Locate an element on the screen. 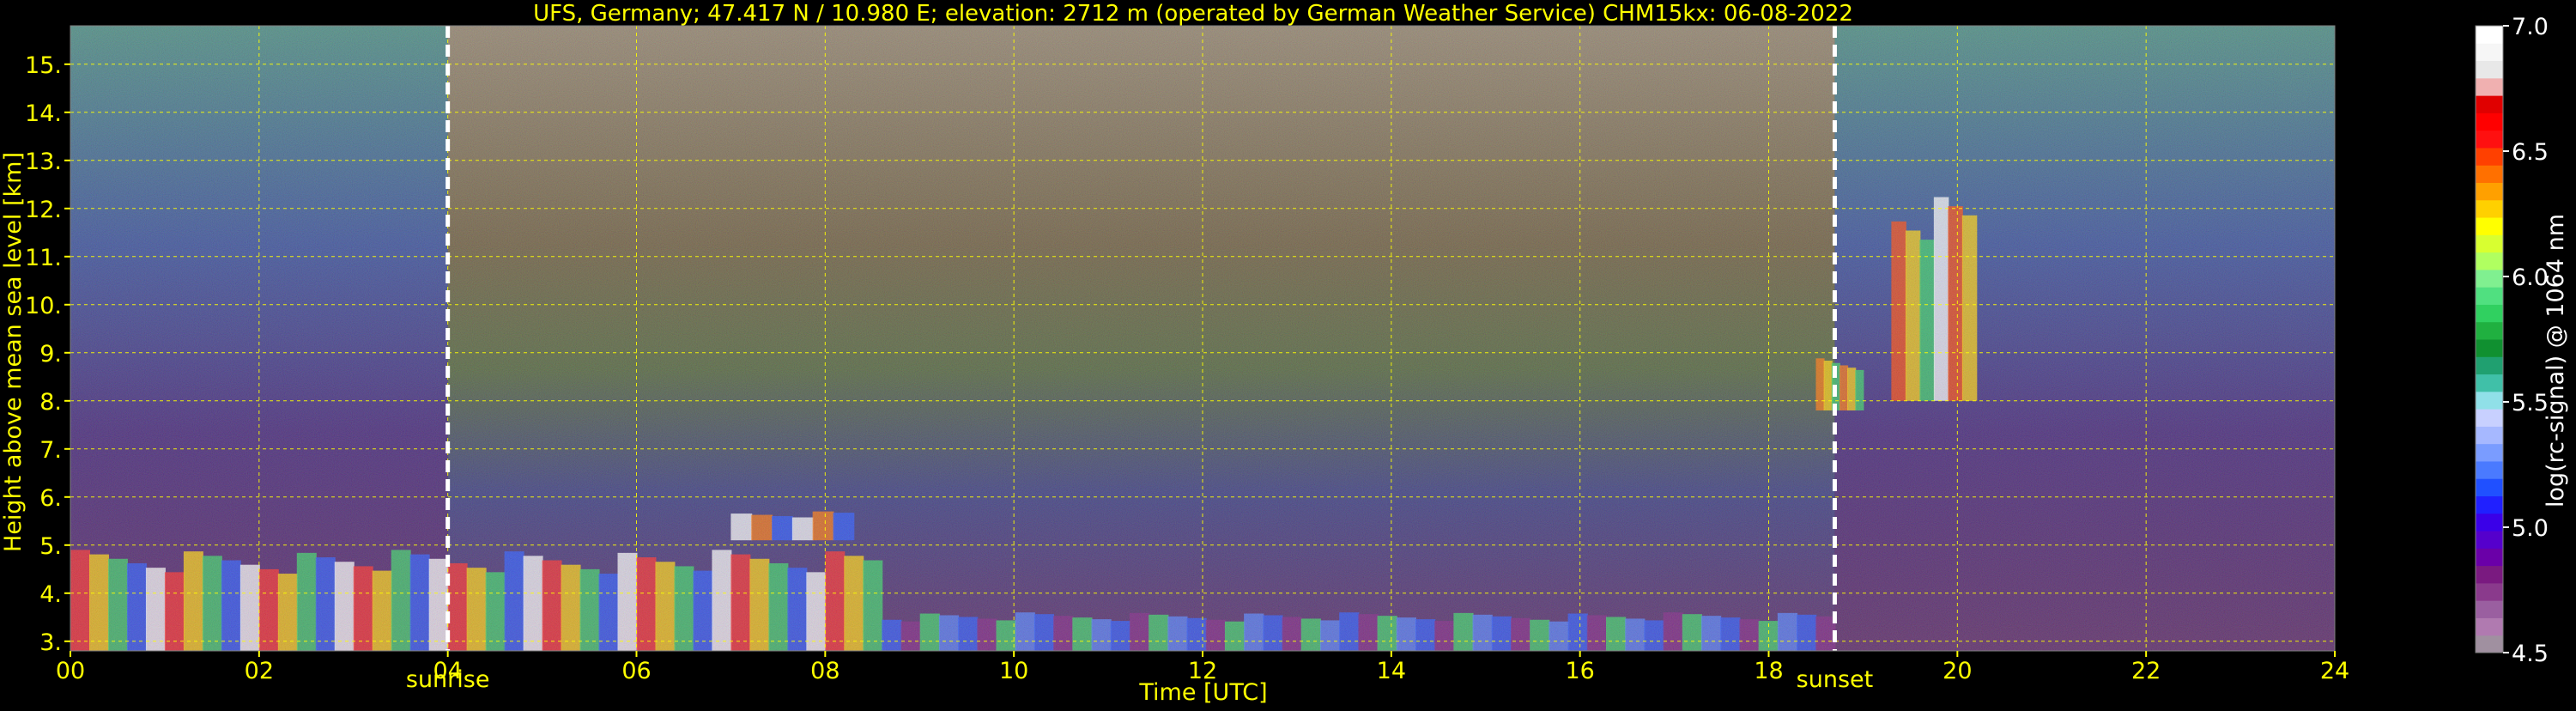 The image size is (2576, 711). colorbar-label: log(rc-signal) @ 1064 nm is located at coordinates (2556, 360).